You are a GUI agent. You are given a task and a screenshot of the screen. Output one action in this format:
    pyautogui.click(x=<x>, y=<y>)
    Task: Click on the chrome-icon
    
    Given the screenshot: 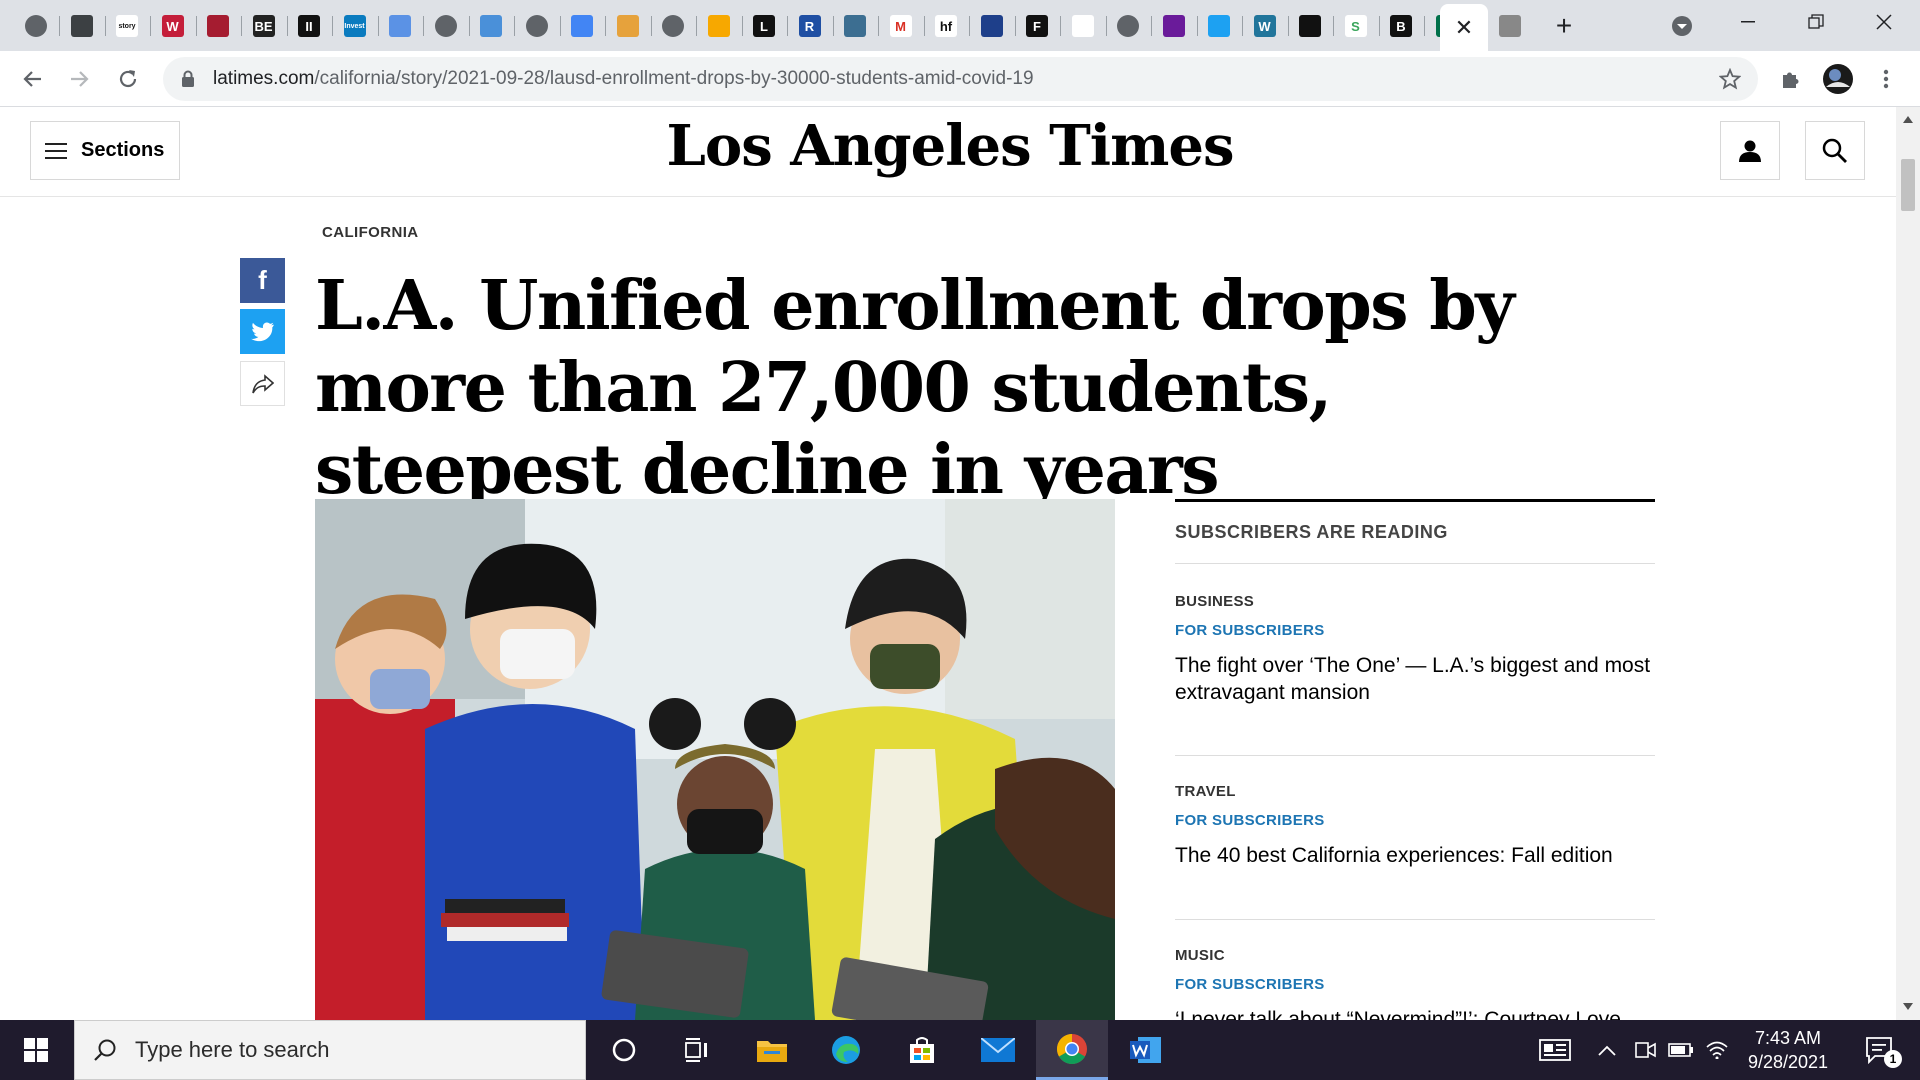 What is the action you would take?
    pyautogui.click(x=1071, y=1048)
    